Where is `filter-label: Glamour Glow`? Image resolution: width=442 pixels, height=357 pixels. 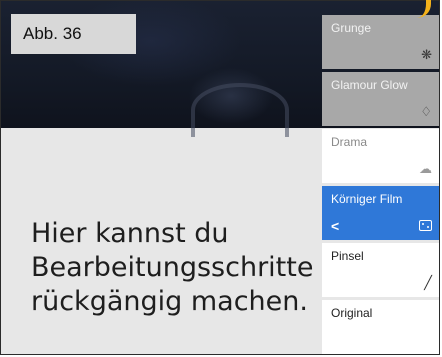
filter-label: Glamour Glow is located at coordinates (369, 85).